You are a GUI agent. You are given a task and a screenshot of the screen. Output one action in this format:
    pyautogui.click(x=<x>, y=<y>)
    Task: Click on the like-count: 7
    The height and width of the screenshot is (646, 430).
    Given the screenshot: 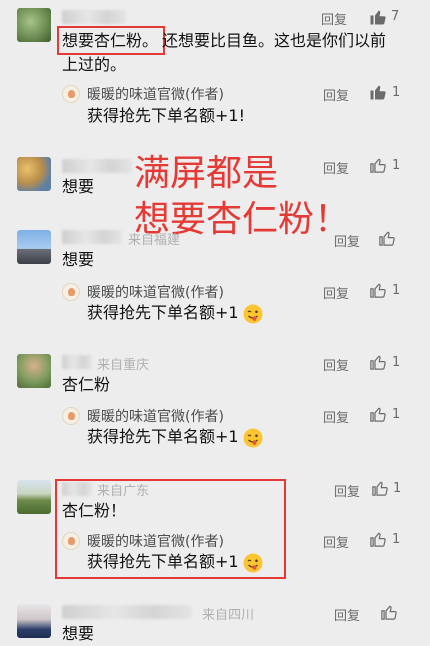 What is the action you would take?
    pyautogui.click(x=395, y=16)
    